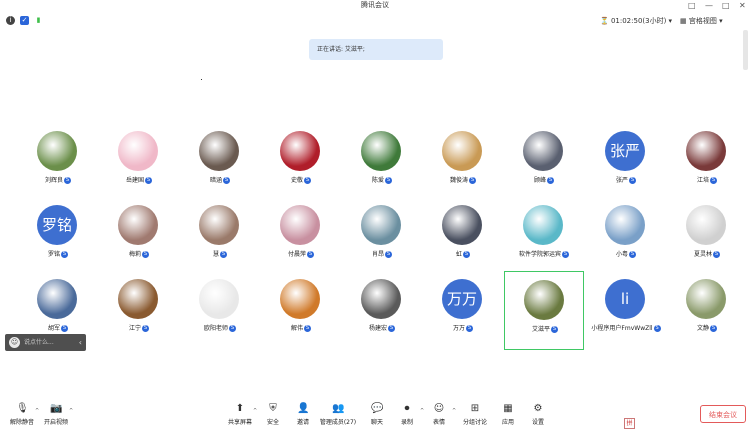 The width and height of the screenshot is (750, 430). What do you see at coordinates (53, 180) in the screenshot?
I see `participant-name-text: 刘辉良` at bounding box center [53, 180].